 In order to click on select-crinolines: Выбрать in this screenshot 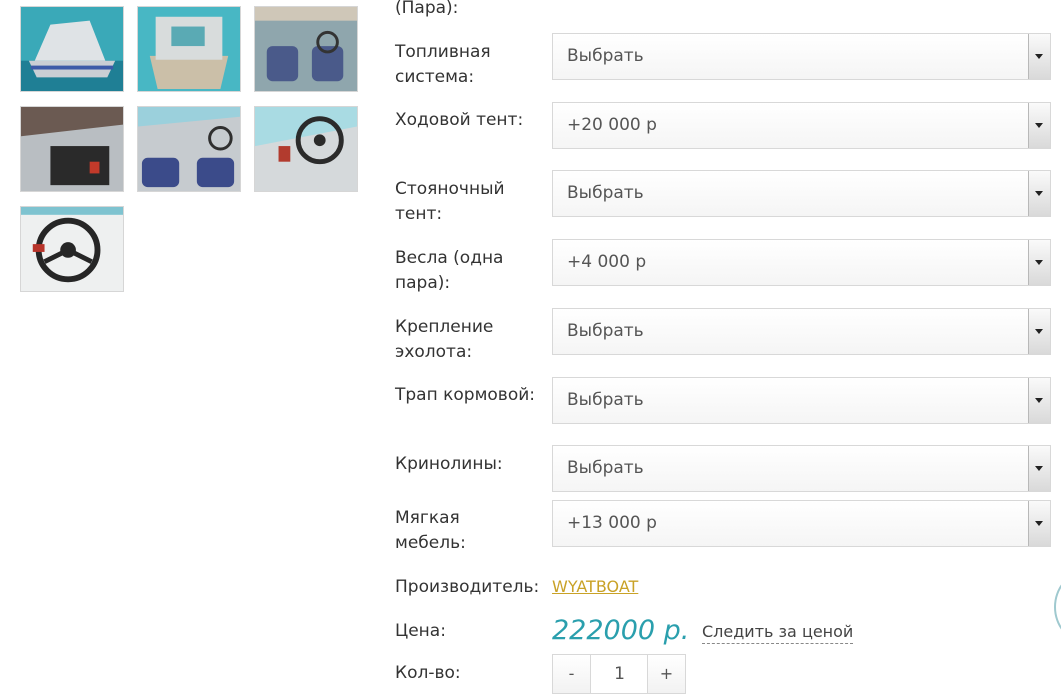, I will do `click(801, 468)`.